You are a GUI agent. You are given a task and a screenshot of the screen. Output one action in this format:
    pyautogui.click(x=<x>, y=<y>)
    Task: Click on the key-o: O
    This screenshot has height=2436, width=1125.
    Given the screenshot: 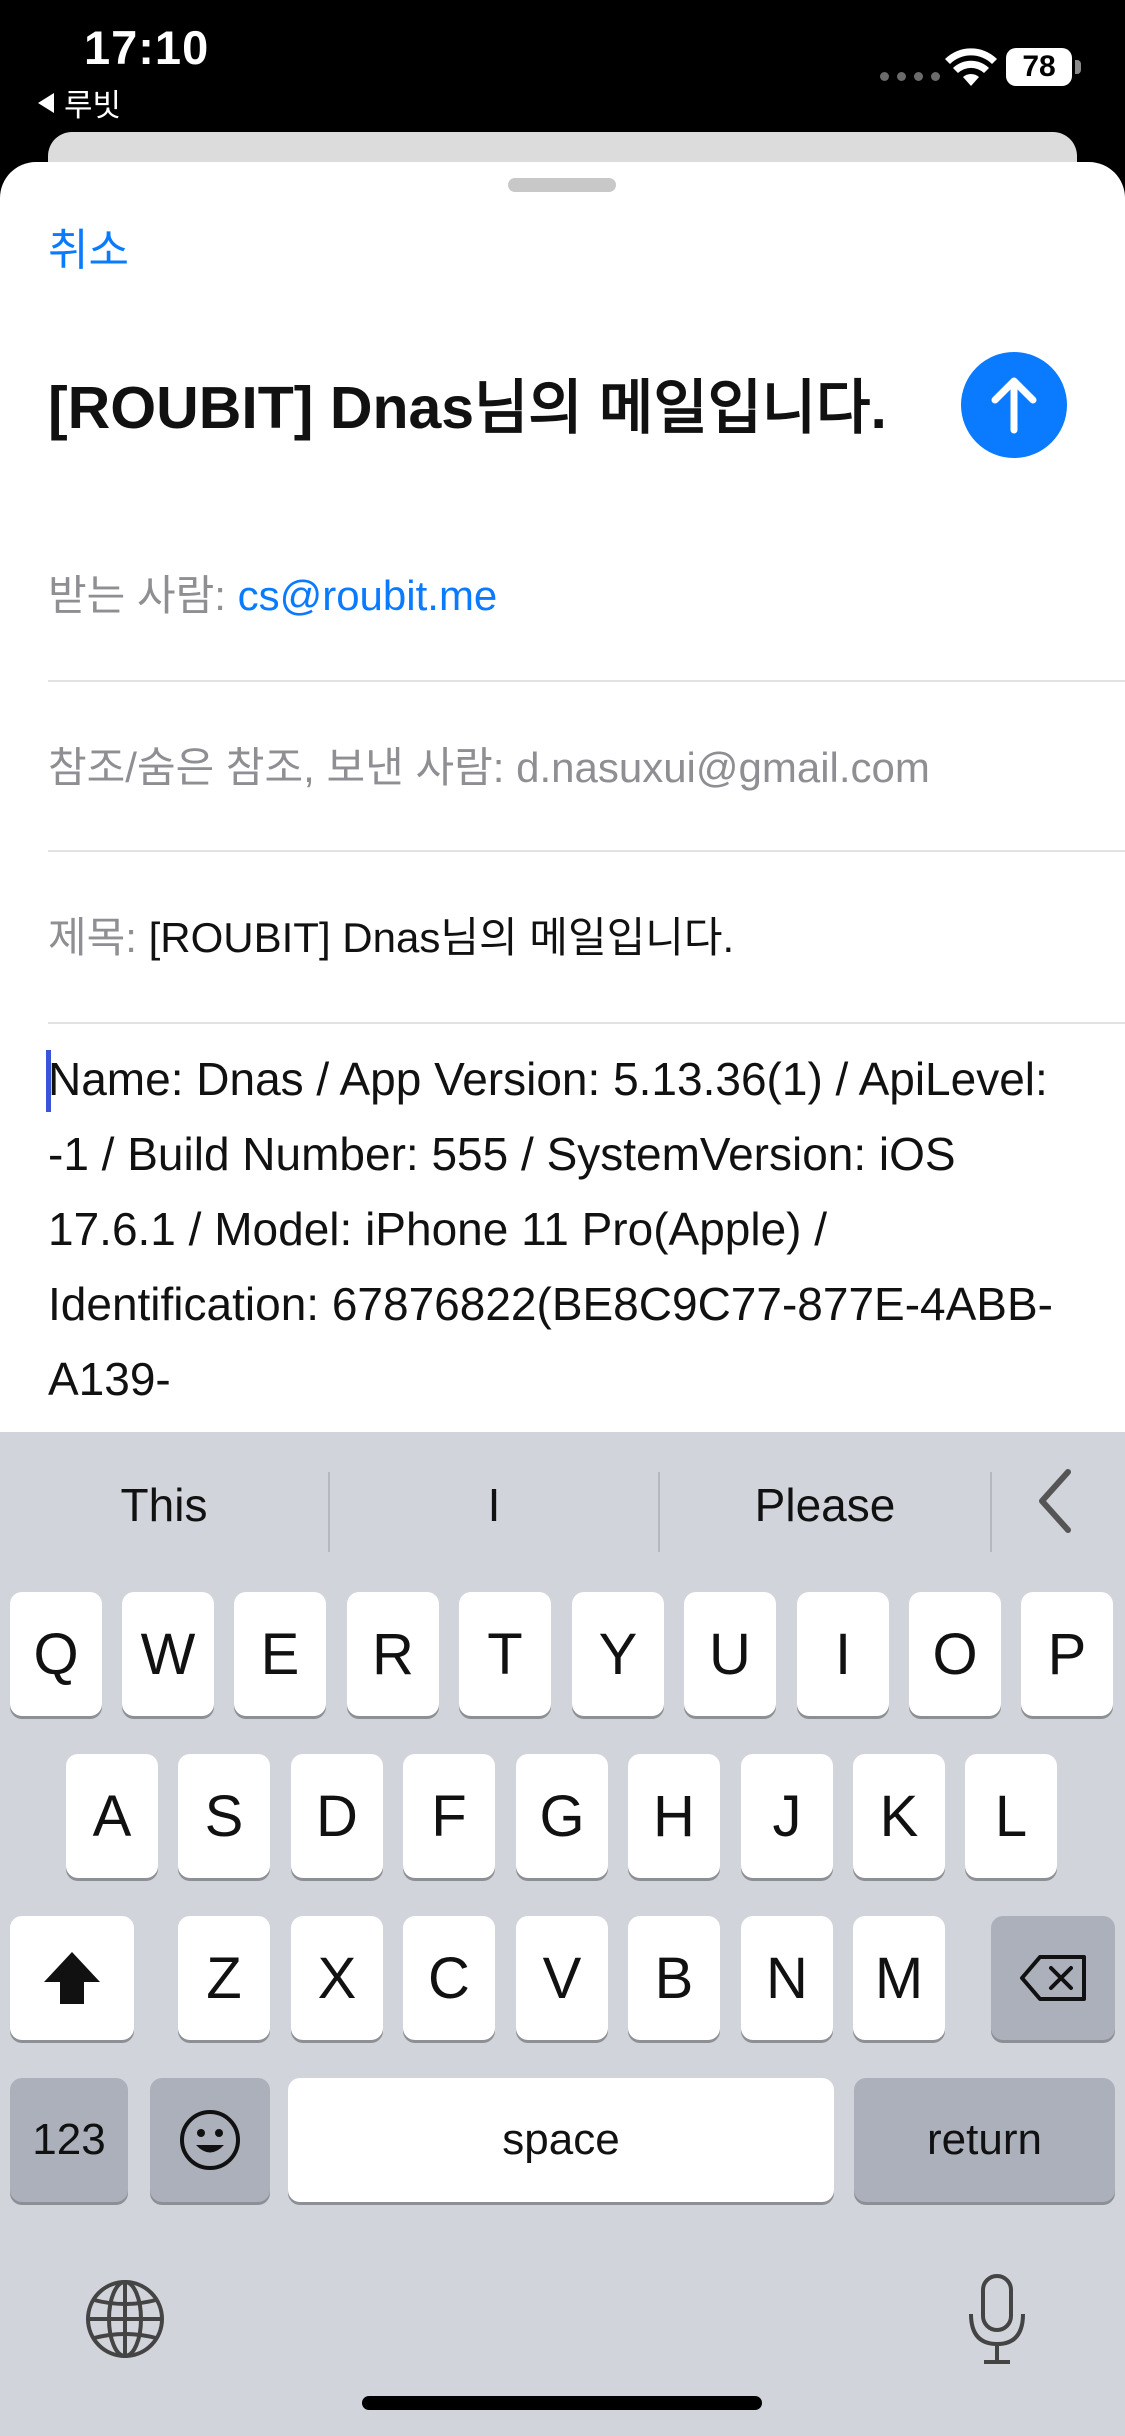 What is the action you would take?
    pyautogui.click(x=955, y=1654)
    